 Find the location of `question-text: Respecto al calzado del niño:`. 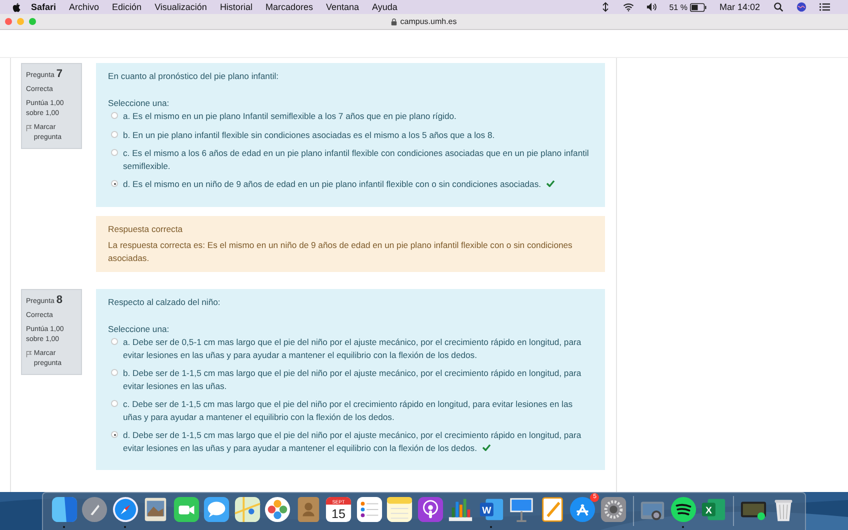

question-text: Respecto al calzado del niño: is located at coordinates (165, 302).